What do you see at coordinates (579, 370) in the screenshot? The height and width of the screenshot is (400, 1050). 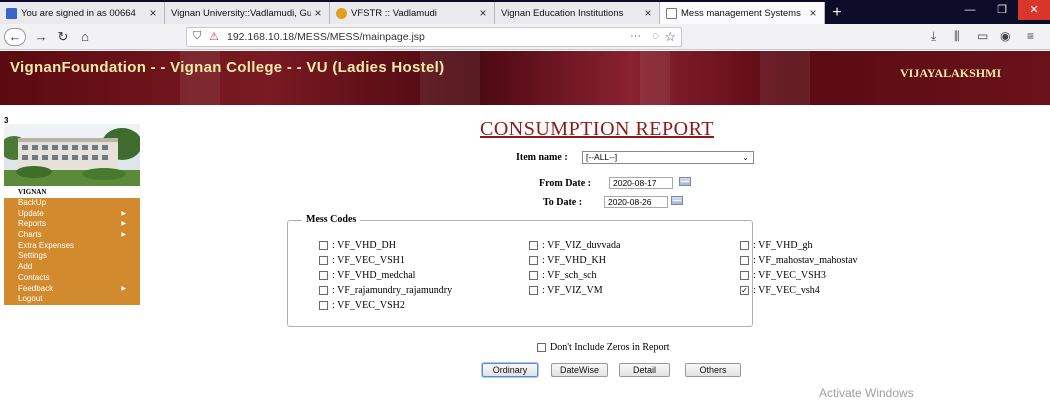 I see `datewise-button: DateWise` at bounding box center [579, 370].